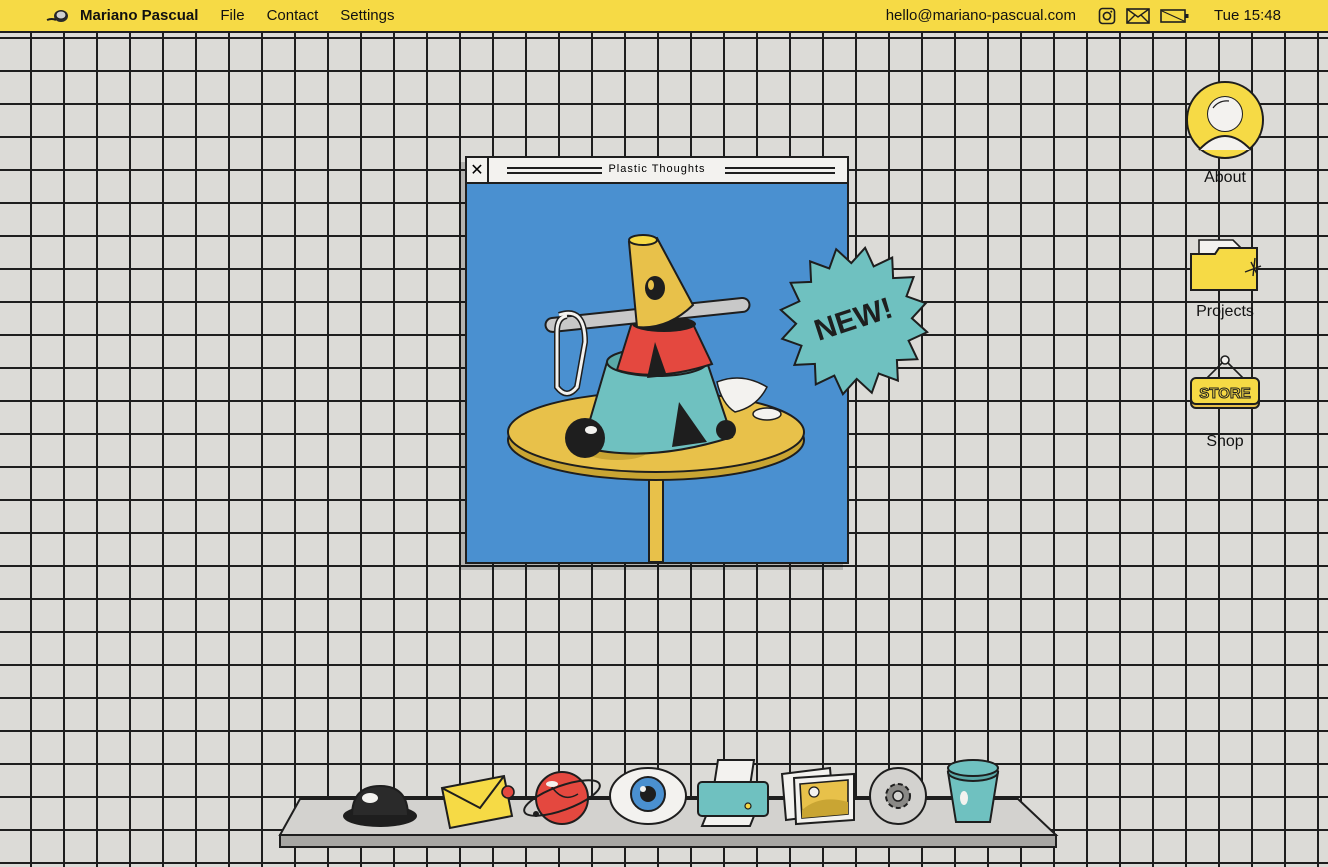 Image resolution: width=1328 pixels, height=867 pixels. Describe the element at coordinates (1225, 382) in the screenshot. I see `store-sign-icon: STORE` at that location.